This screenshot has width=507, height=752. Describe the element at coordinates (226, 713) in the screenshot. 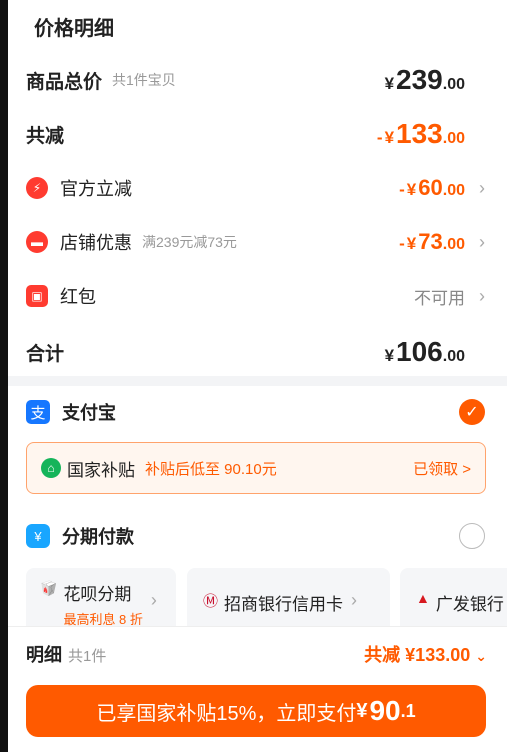

I see `cta-text: 已享国家补贴15%，立即支付` at that location.